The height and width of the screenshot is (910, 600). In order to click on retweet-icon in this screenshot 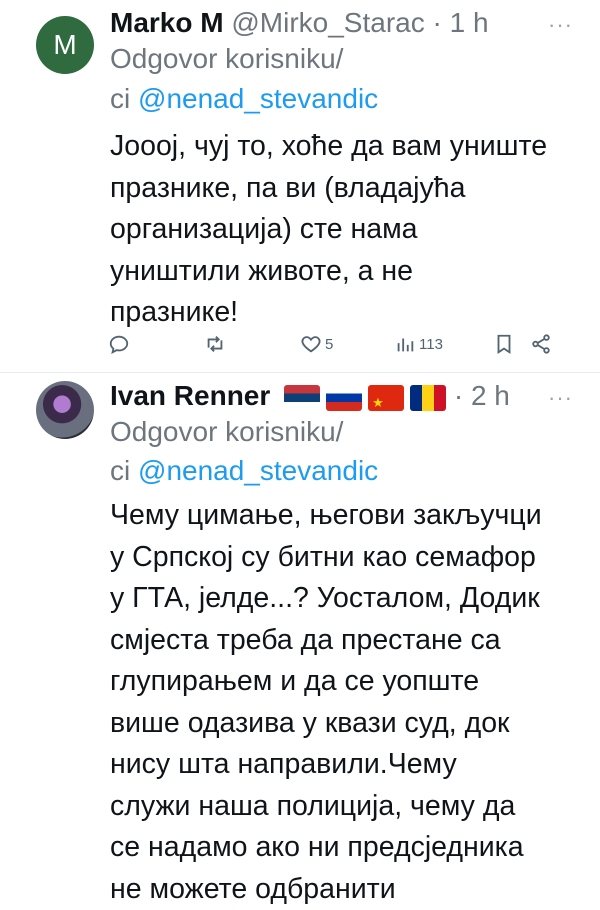, I will do `click(215, 344)`.